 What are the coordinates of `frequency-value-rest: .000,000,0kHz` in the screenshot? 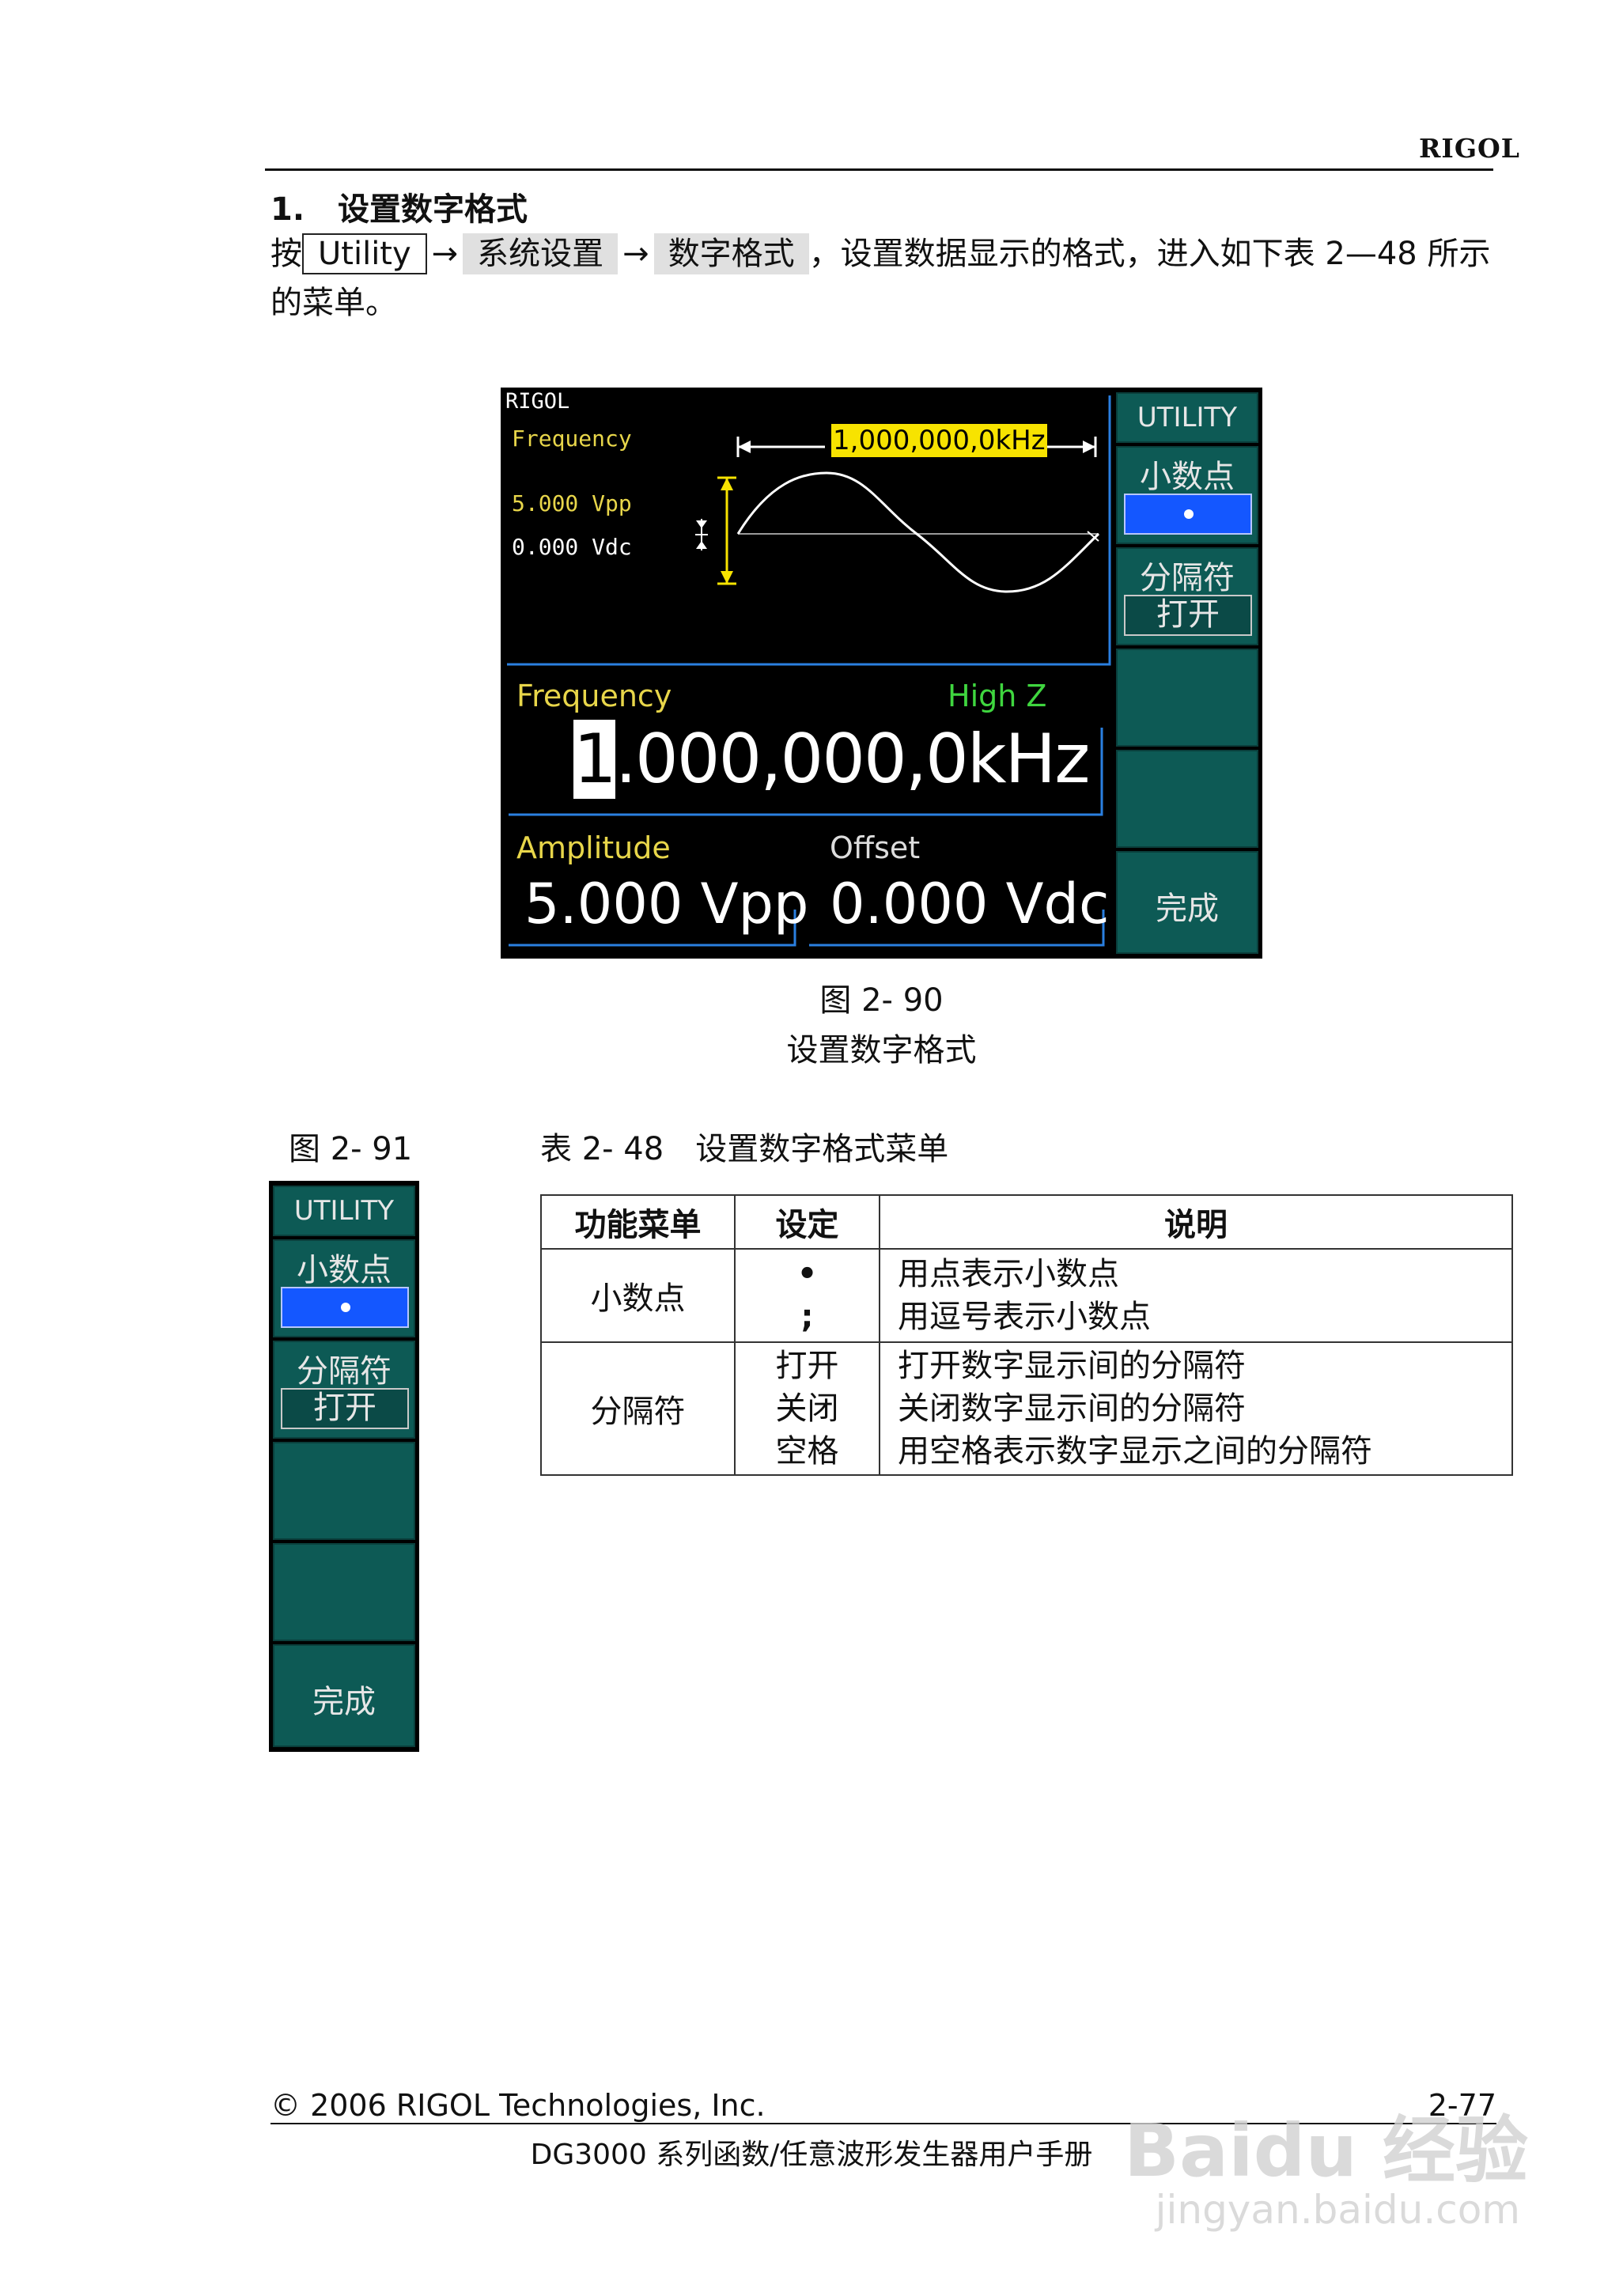 It's located at (853, 759).